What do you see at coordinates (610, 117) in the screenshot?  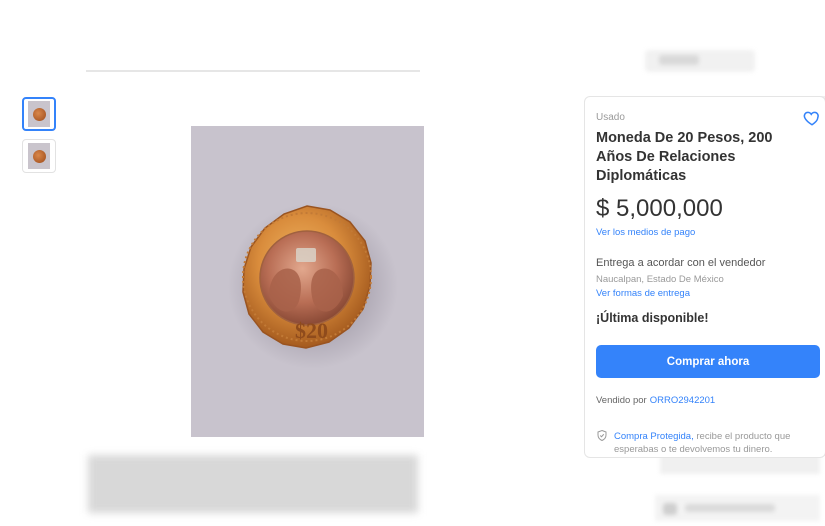 I see `condition-label: Usado` at bounding box center [610, 117].